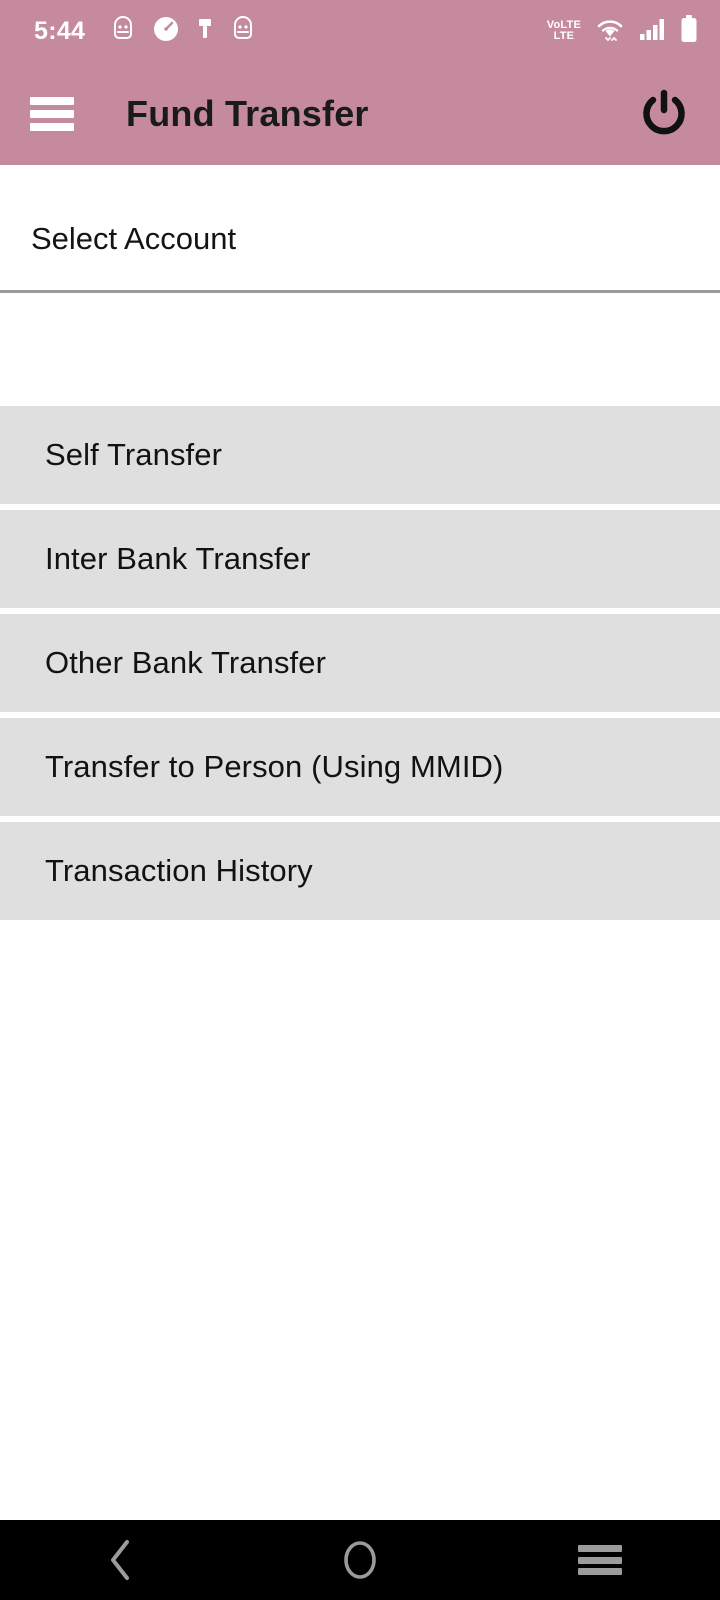 This screenshot has width=720, height=1600. What do you see at coordinates (360, 871) in the screenshot?
I see `list-item-transaction-history: Transaction History` at bounding box center [360, 871].